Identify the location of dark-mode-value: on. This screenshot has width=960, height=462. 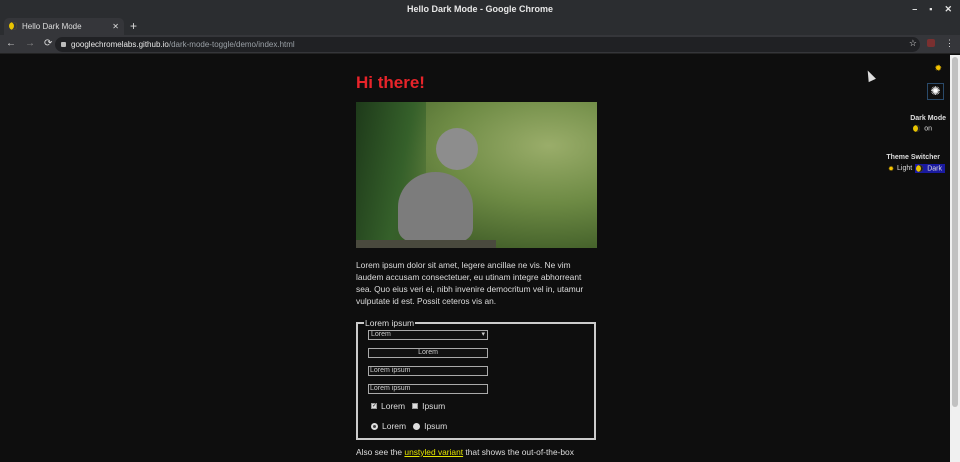
(928, 129).